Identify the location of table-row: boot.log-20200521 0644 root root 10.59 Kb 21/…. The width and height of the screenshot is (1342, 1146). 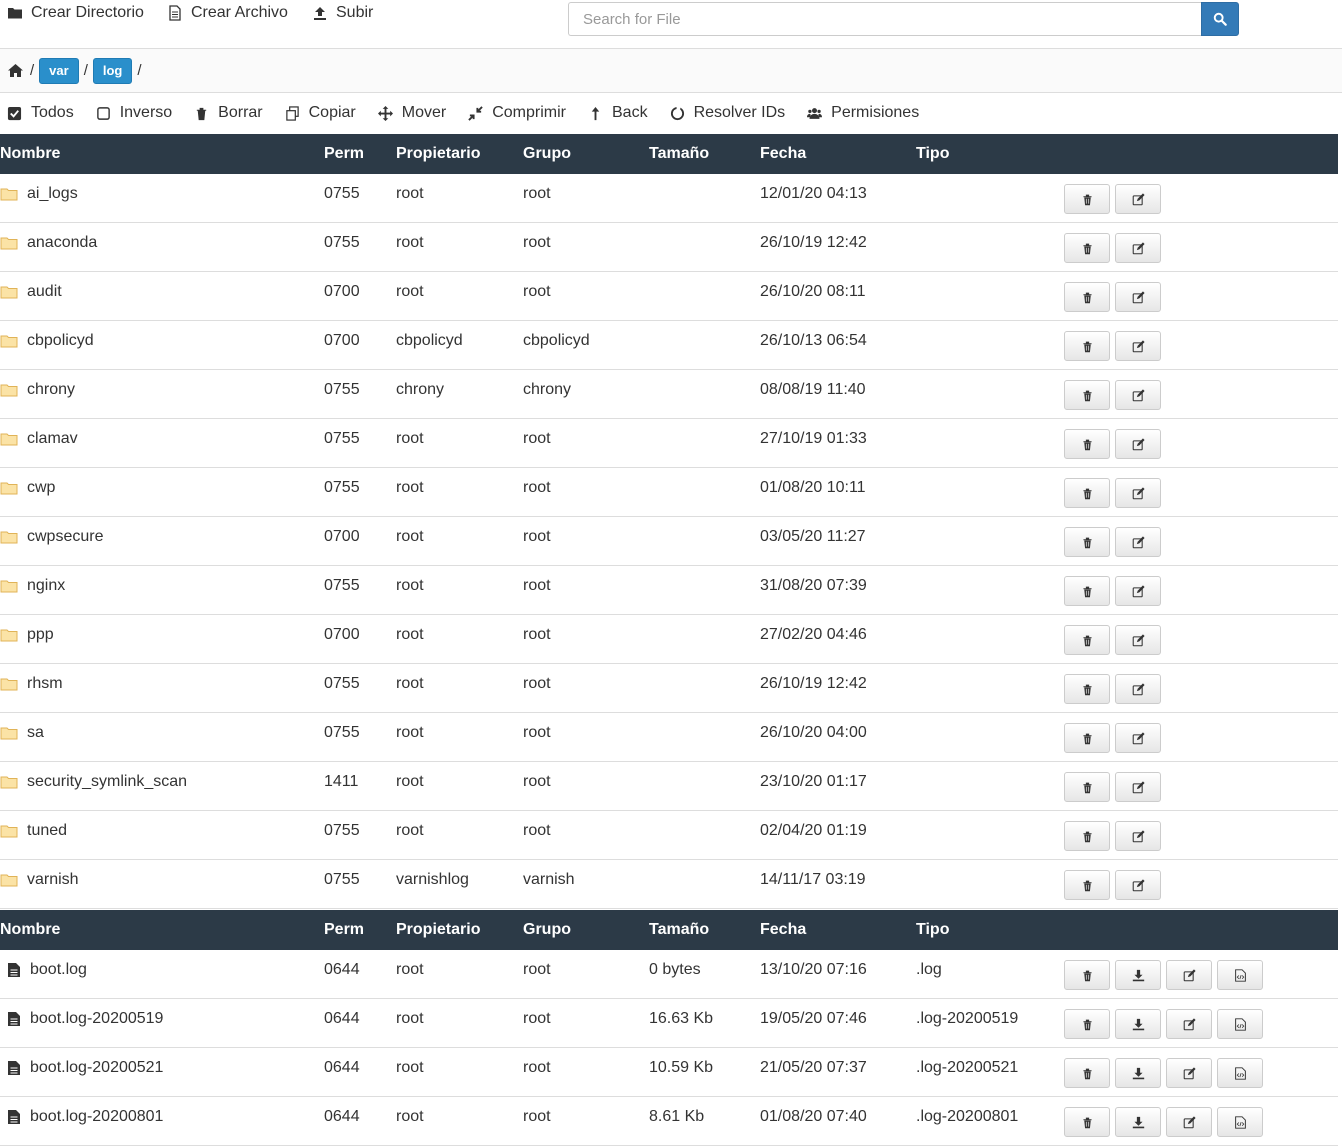
(669, 1072).